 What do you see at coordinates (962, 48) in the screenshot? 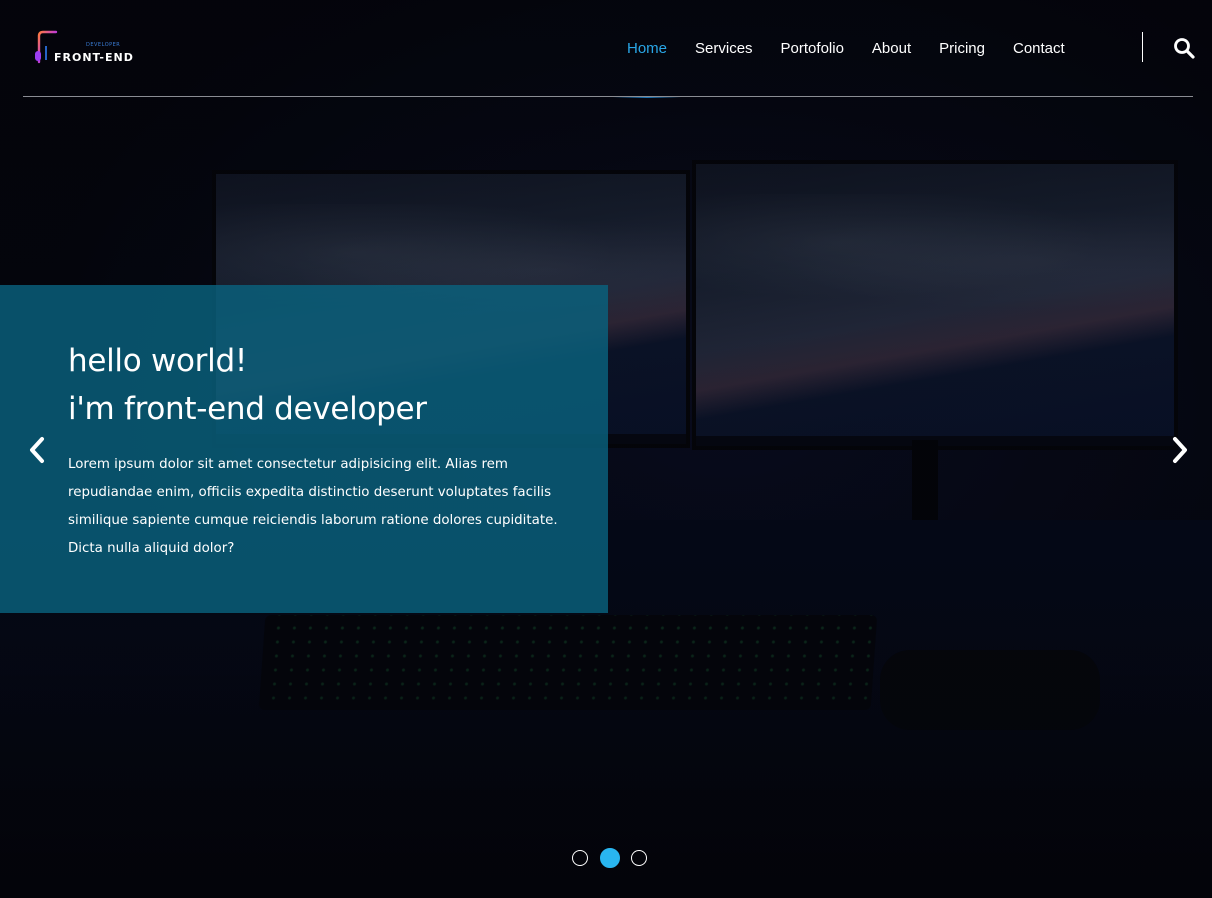
I see `nav-item-pricing: Pricing` at bounding box center [962, 48].